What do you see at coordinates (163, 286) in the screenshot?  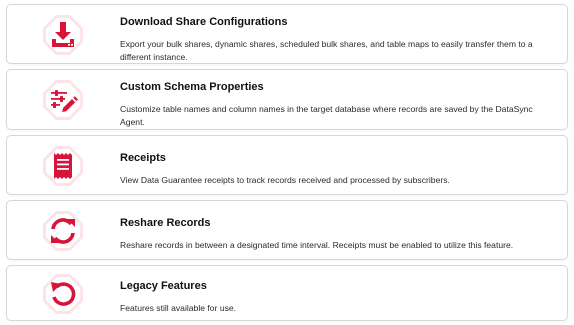 I see `card-title: Legacy Features` at bounding box center [163, 286].